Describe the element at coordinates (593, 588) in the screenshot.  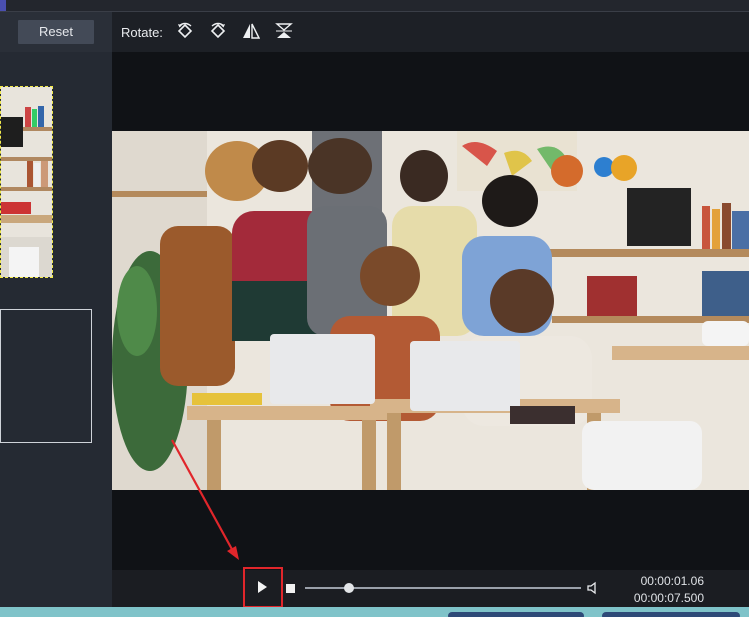
I see `volume-icon` at that location.